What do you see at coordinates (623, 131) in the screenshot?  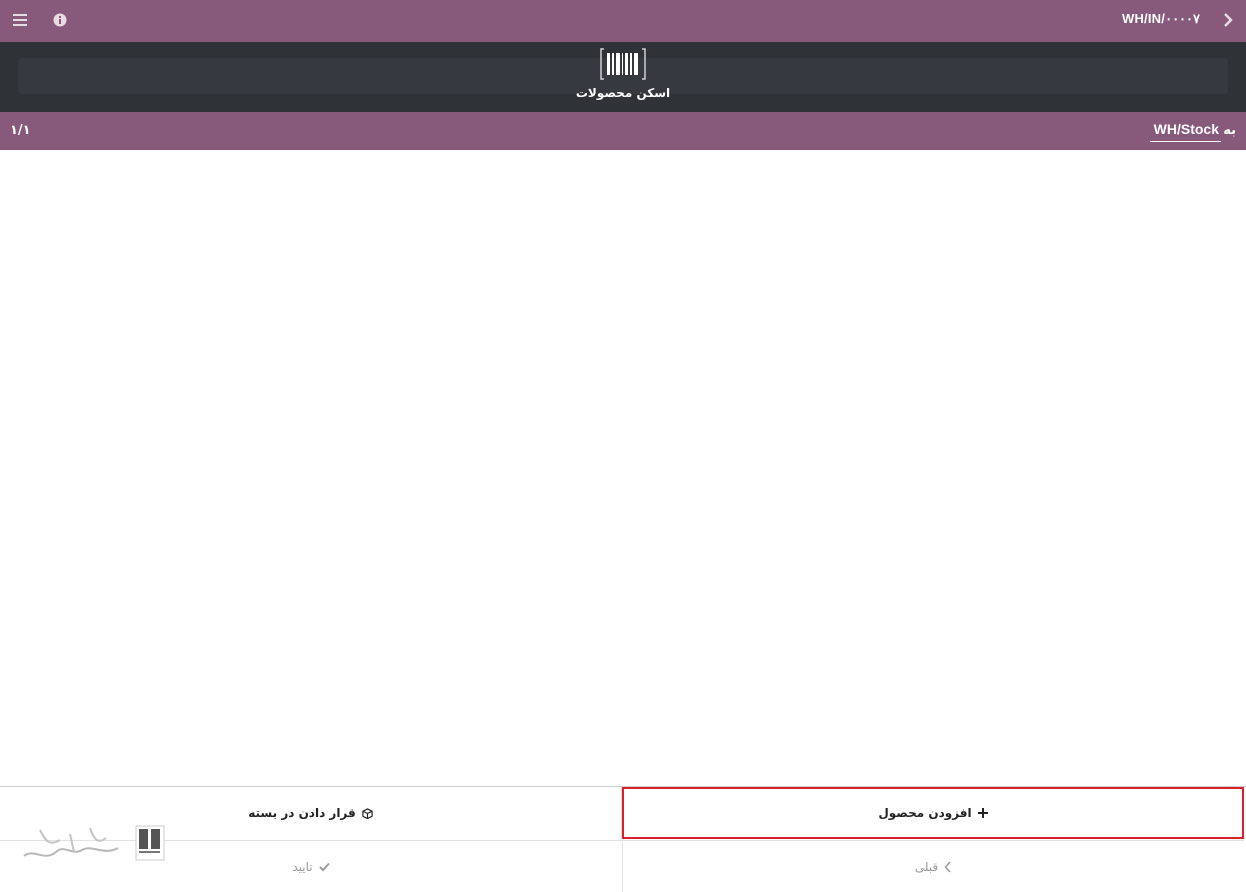 I see `location-bar: به WH/Stock ۱/۱` at bounding box center [623, 131].